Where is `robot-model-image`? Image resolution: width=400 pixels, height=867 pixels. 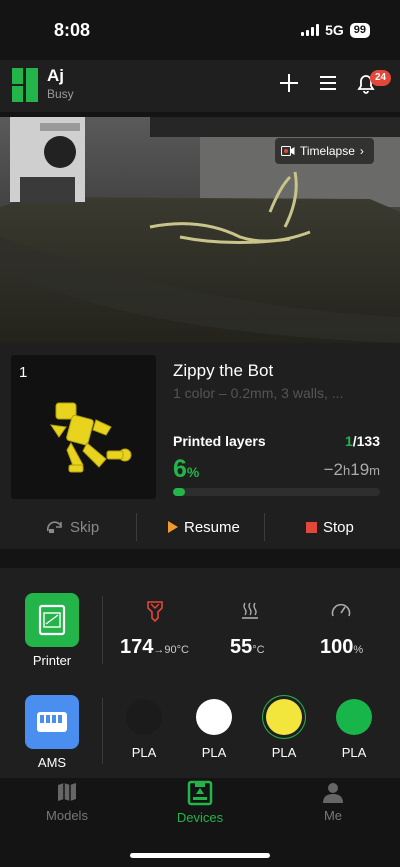 robot-model-image is located at coordinates (90, 437).